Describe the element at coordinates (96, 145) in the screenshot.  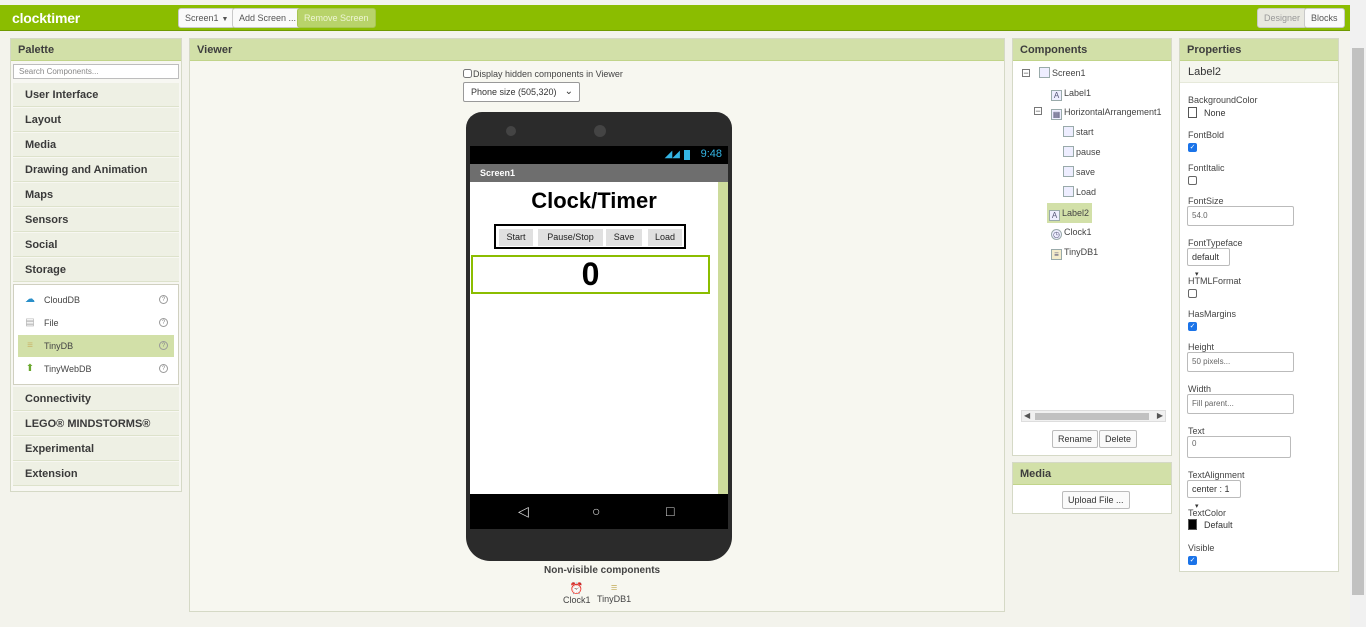
I see `category-media: Media` at that location.